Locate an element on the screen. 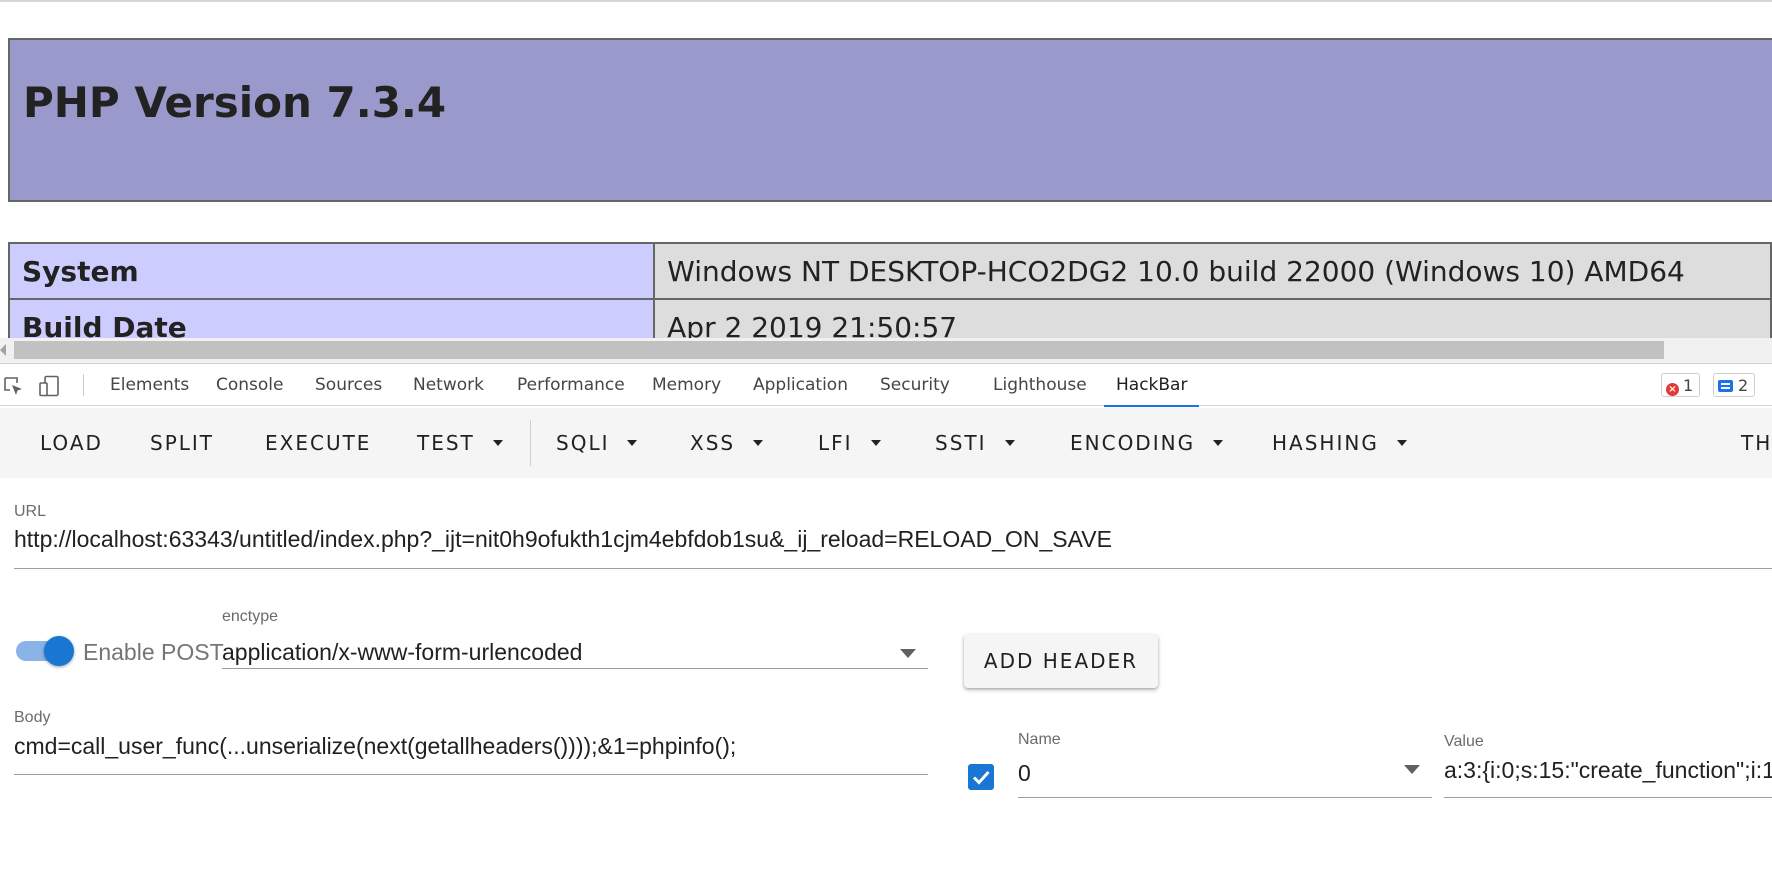 The height and width of the screenshot is (886, 1772). ssti-menu-button: SSTI is located at coordinates (975, 443).